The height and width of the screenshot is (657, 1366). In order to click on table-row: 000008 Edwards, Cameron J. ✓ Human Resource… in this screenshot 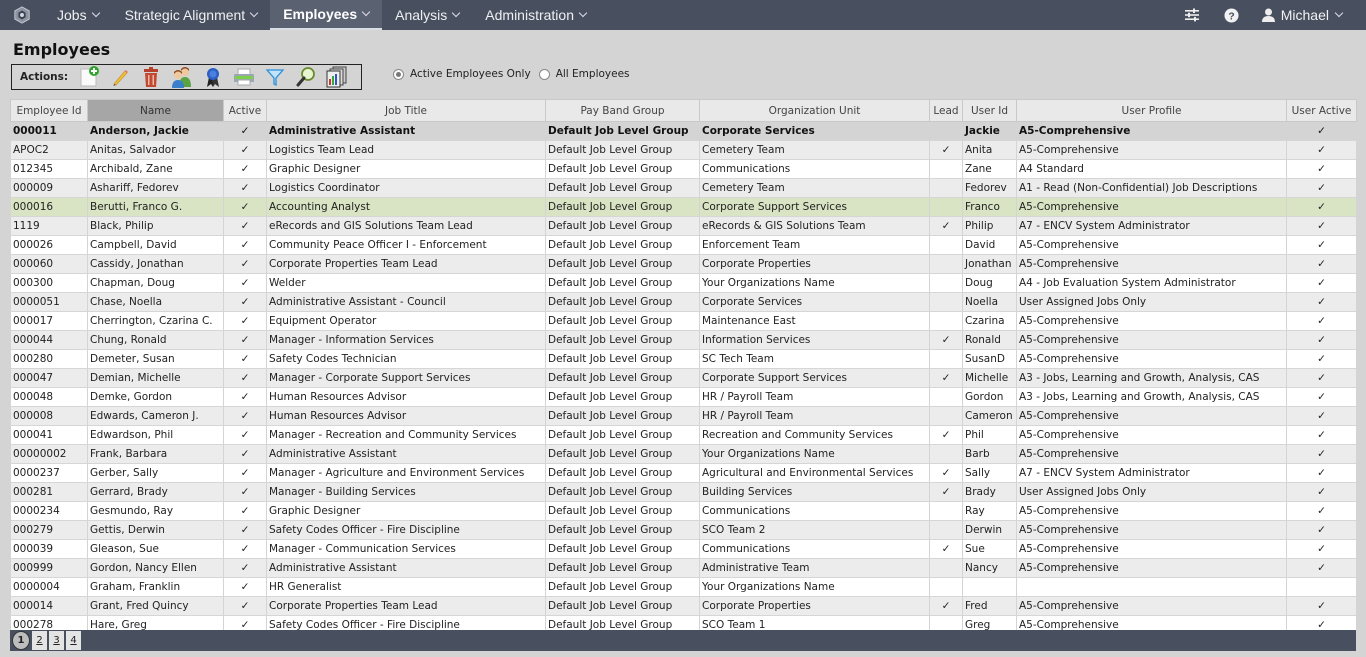, I will do `click(683, 416)`.